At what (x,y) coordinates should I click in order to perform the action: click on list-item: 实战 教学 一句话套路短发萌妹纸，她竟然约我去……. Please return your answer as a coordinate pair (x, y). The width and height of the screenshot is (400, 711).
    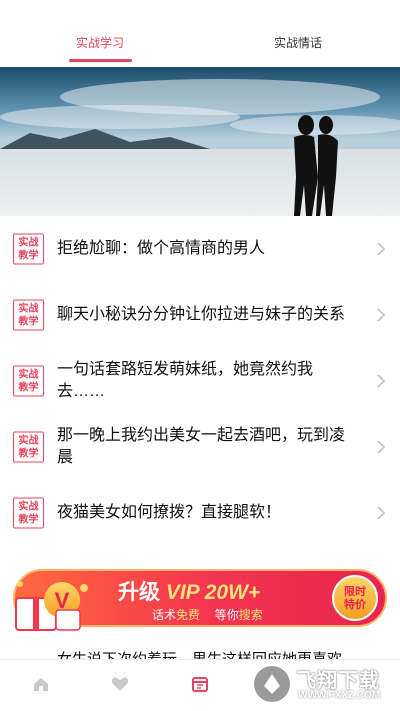
    Looking at the image, I should click on (200, 381).